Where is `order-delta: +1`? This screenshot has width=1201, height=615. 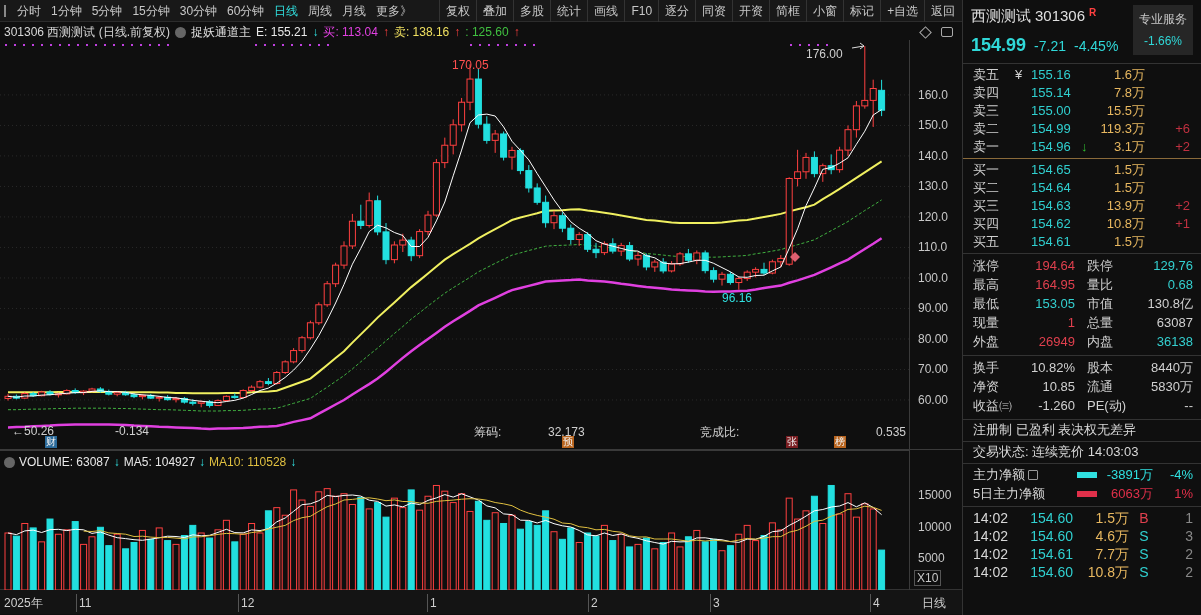
order-delta: +1 is located at coordinates (1182, 223).